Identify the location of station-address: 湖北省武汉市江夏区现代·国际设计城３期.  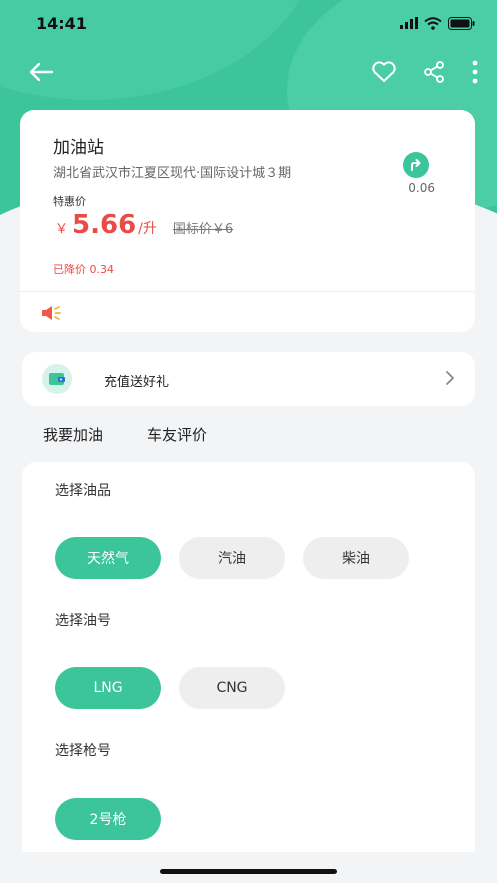
(172, 173).